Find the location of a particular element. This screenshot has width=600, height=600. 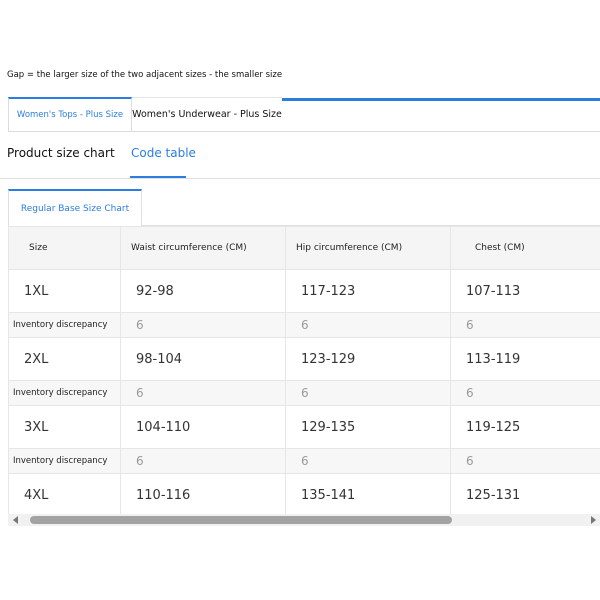

table-row: 4XL 110-116 135-141 125-131 is located at coordinates (304, 493).